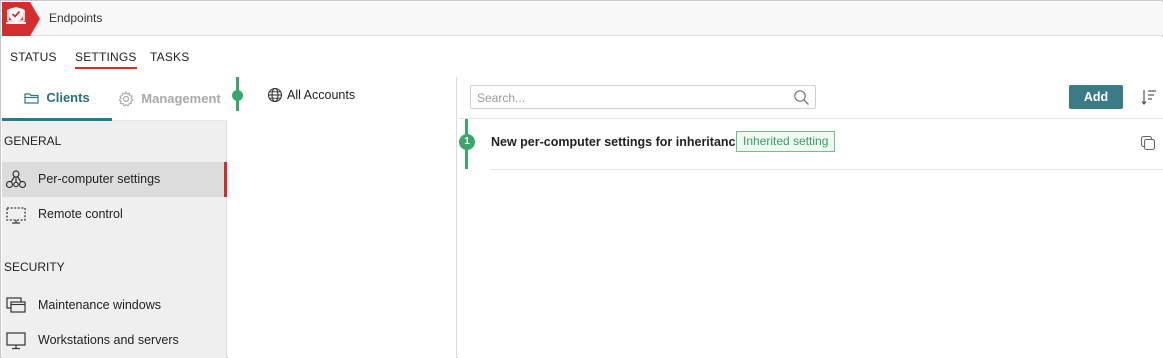 The height and width of the screenshot is (358, 1163). I want to click on gear-icon, so click(126, 98).